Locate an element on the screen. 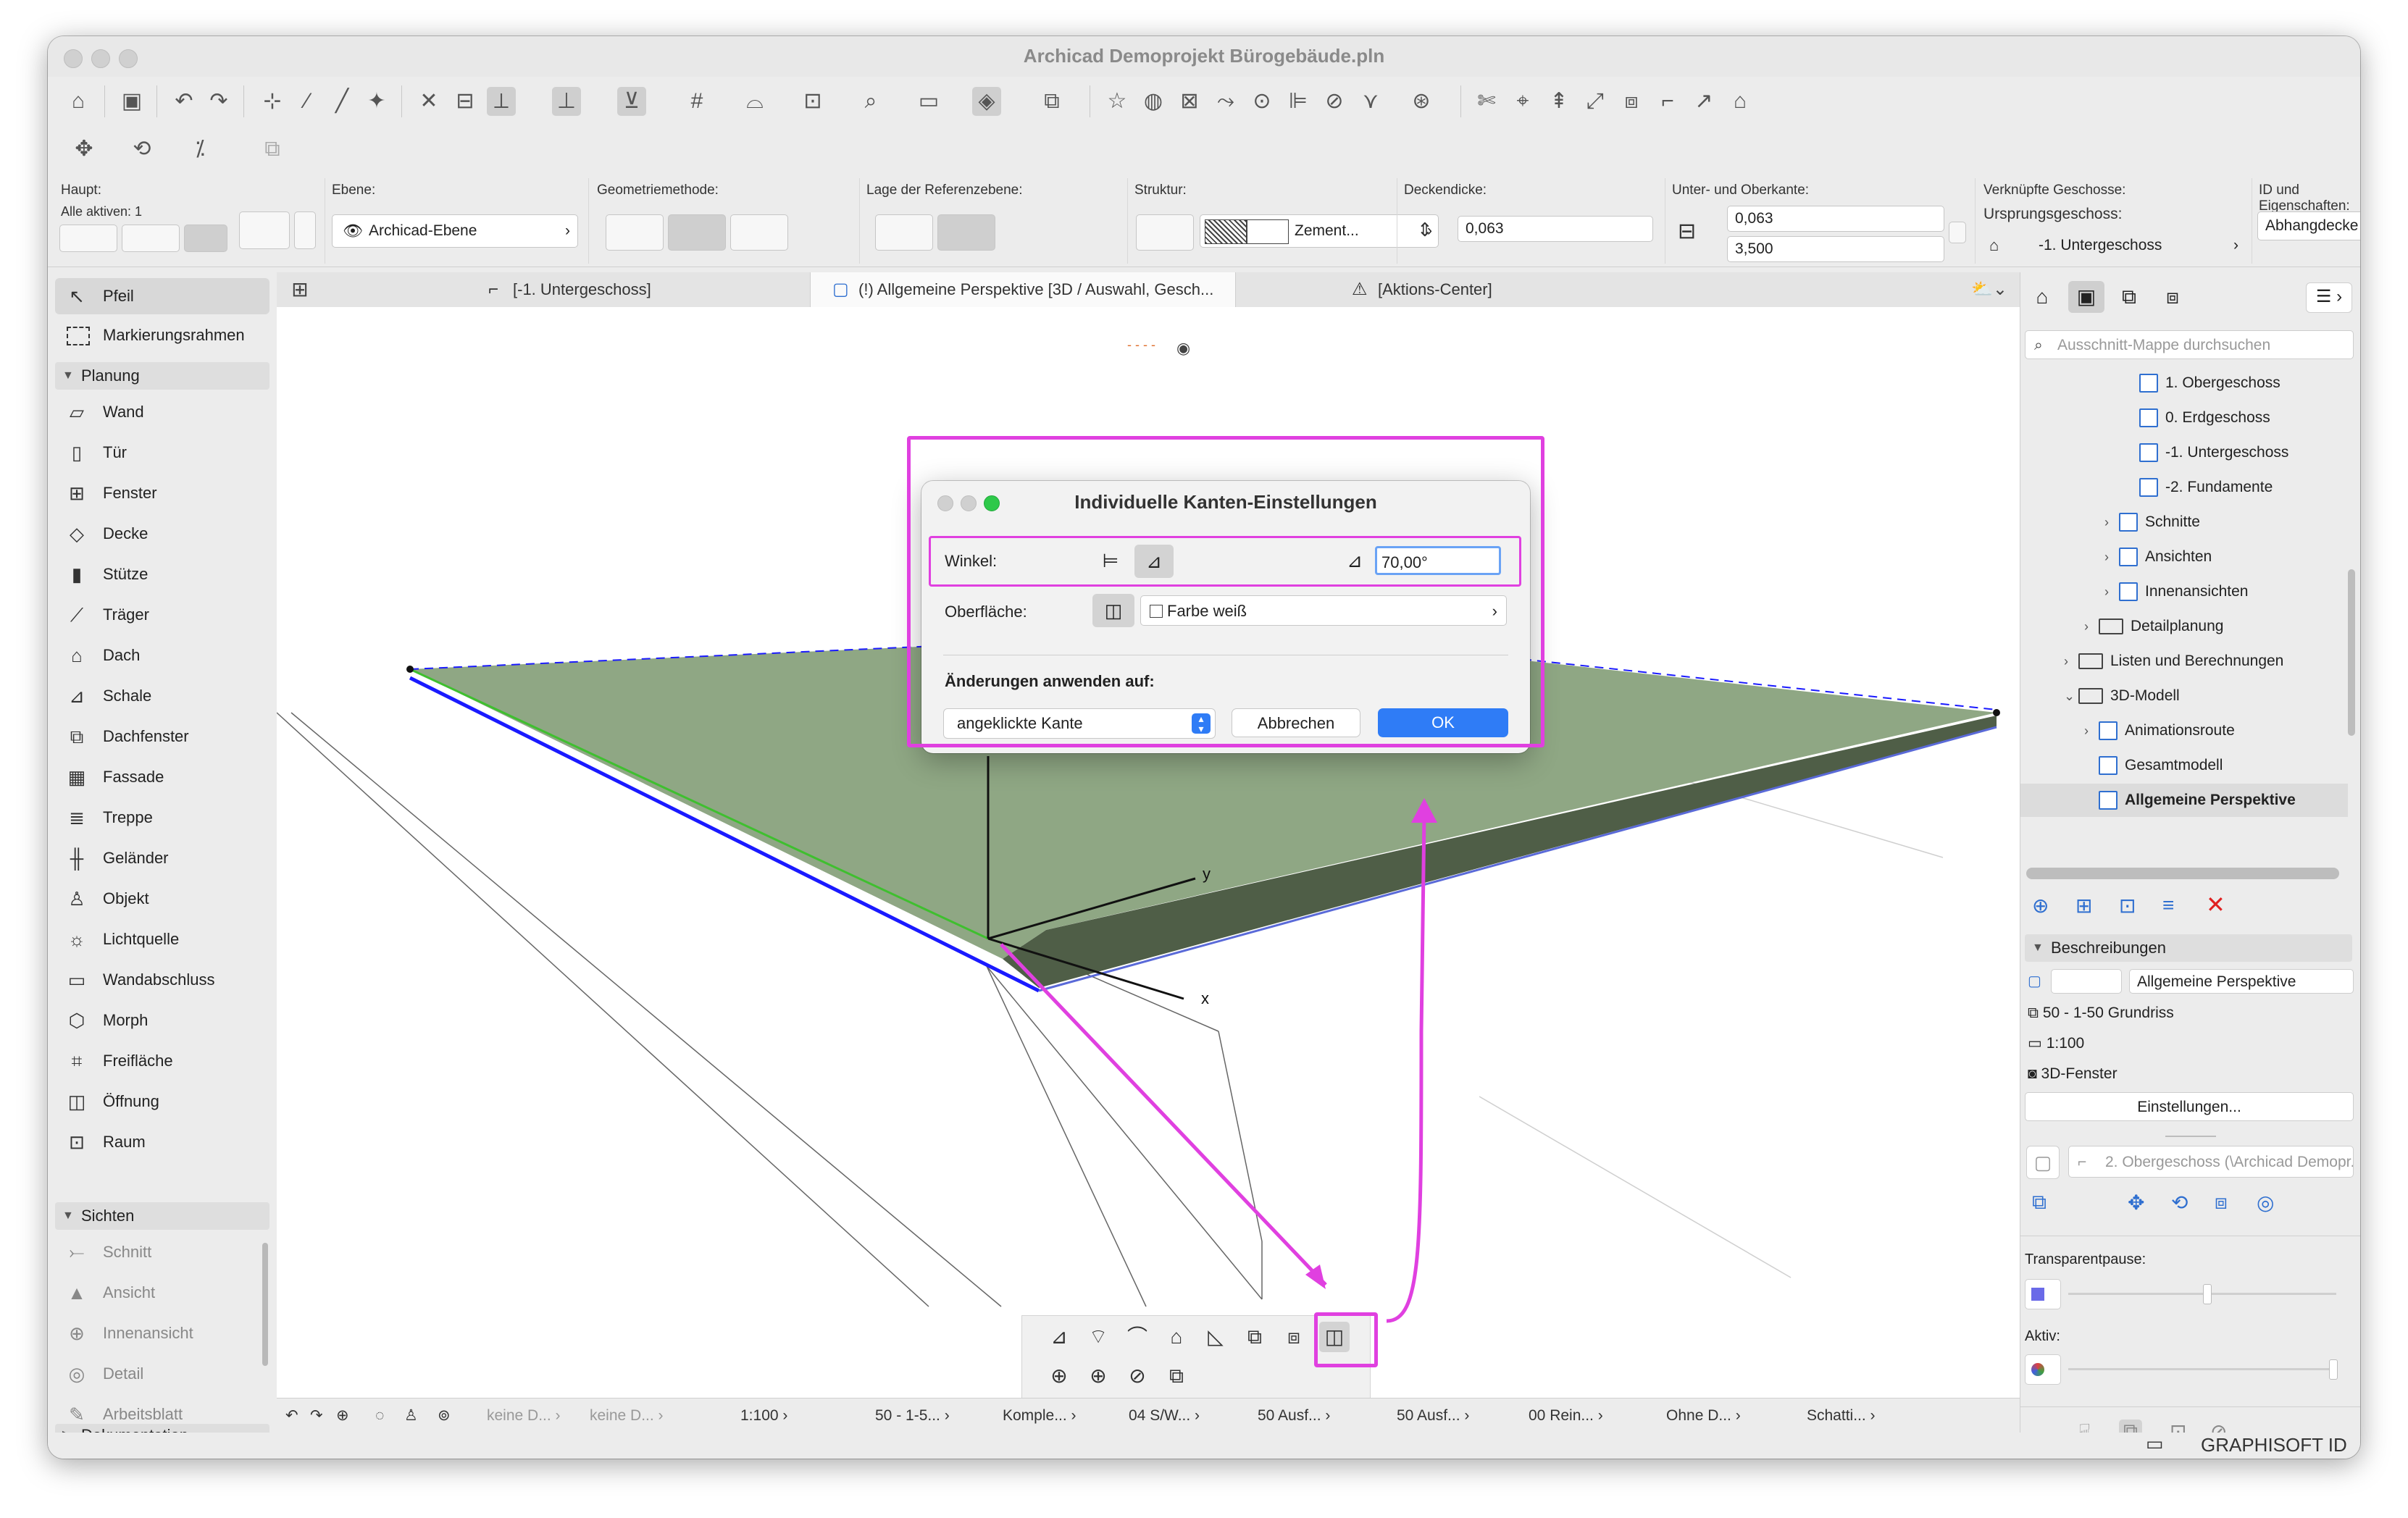 The image size is (2408, 1518). status-item: keine D... › is located at coordinates (627, 1416).